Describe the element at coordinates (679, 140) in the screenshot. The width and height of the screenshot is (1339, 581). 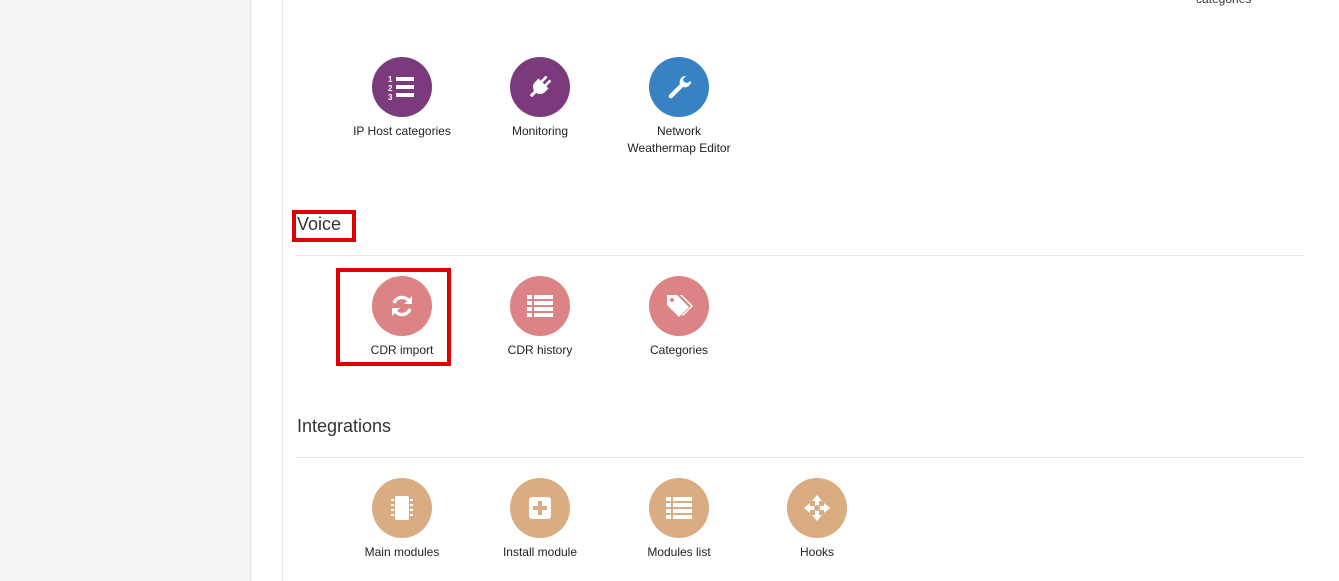
I see `tile-label: Network Weathermap Editor` at that location.